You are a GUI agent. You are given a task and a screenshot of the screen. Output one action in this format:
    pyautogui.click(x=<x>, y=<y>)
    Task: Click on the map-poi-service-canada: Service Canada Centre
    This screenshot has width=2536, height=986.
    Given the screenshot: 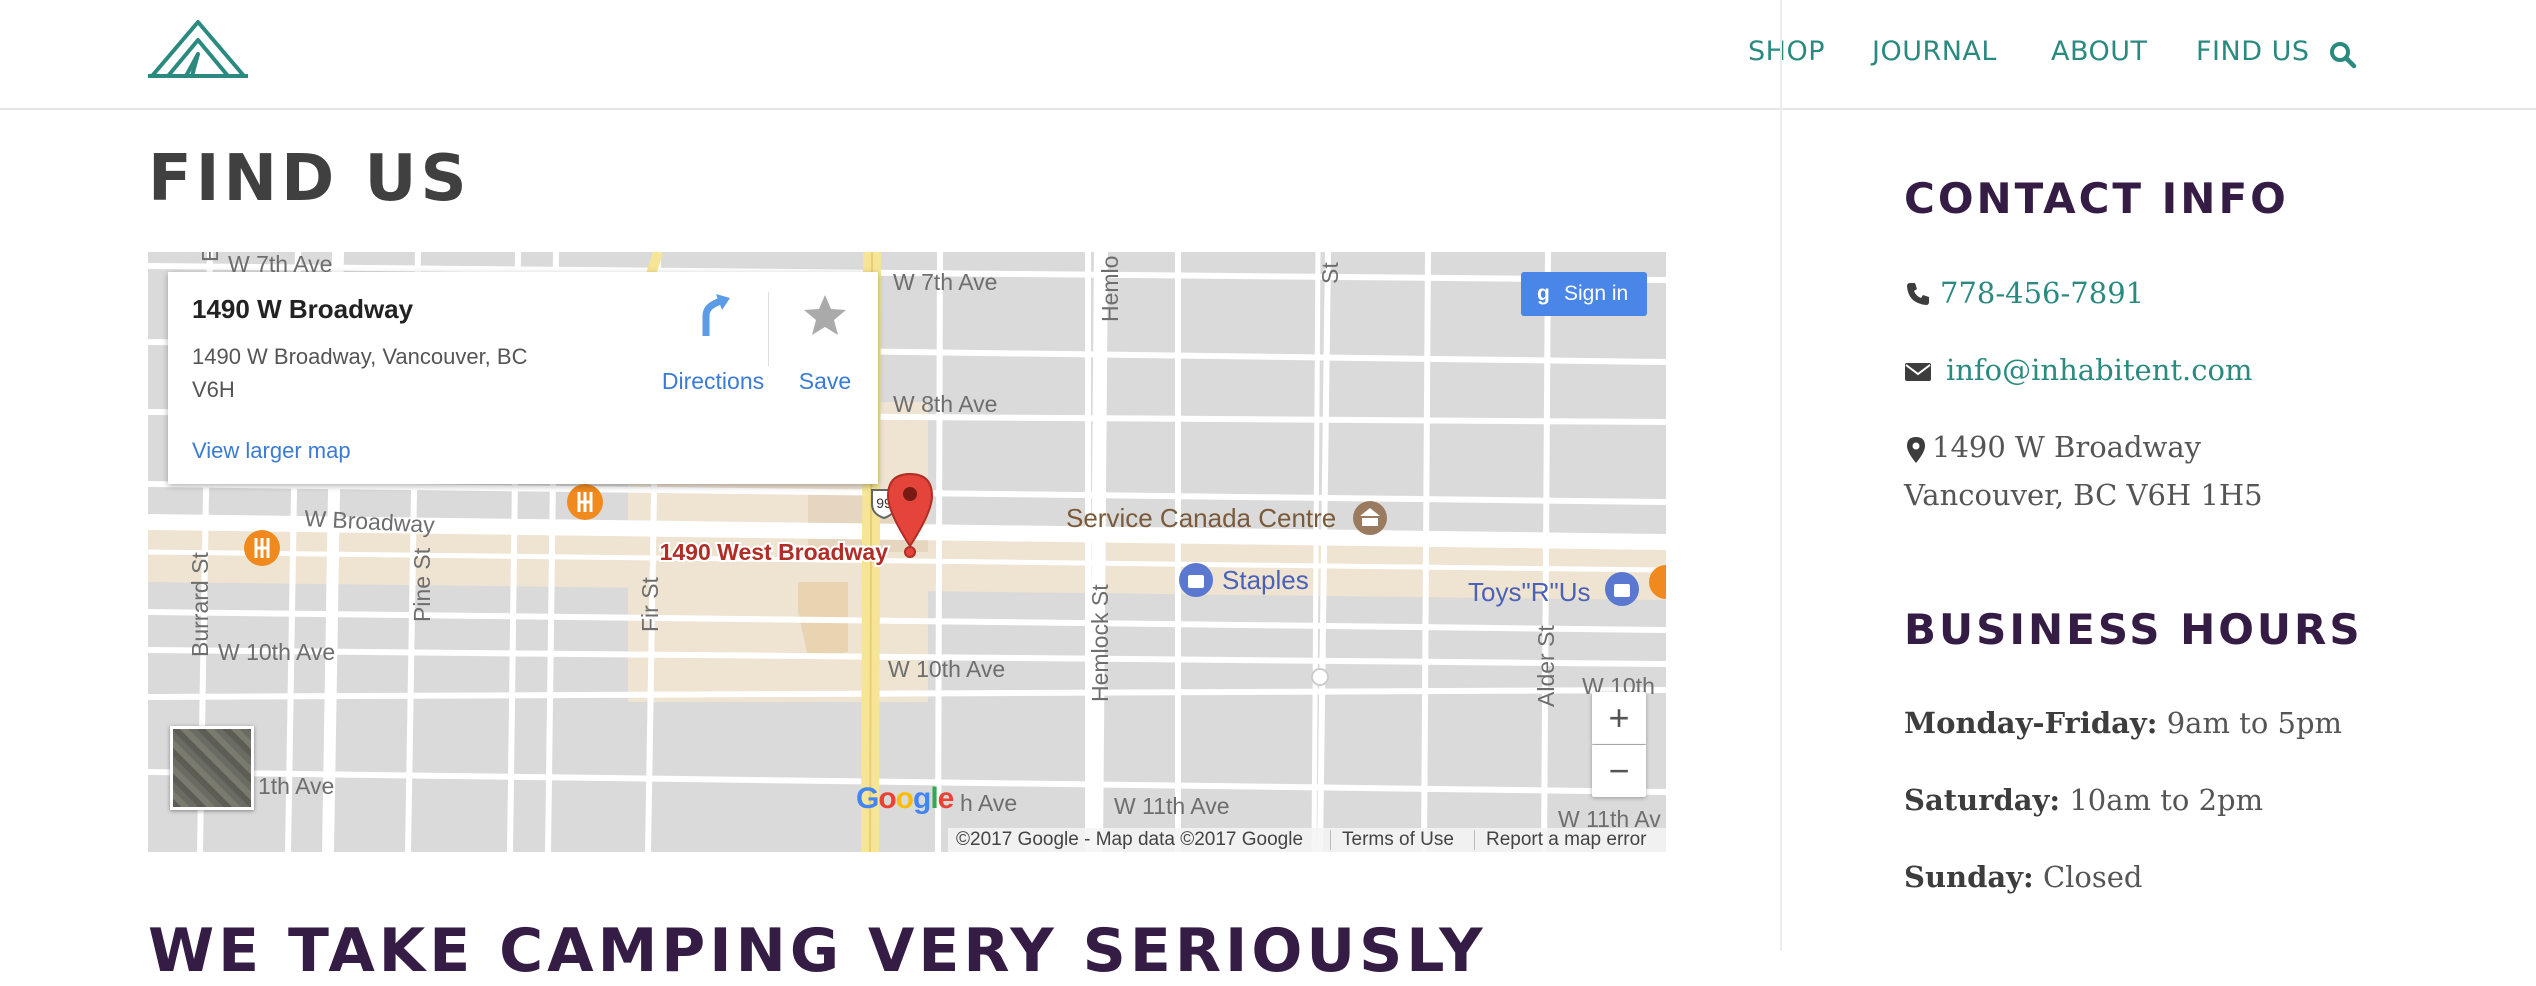 What is the action you would take?
    pyautogui.click(x=1201, y=518)
    